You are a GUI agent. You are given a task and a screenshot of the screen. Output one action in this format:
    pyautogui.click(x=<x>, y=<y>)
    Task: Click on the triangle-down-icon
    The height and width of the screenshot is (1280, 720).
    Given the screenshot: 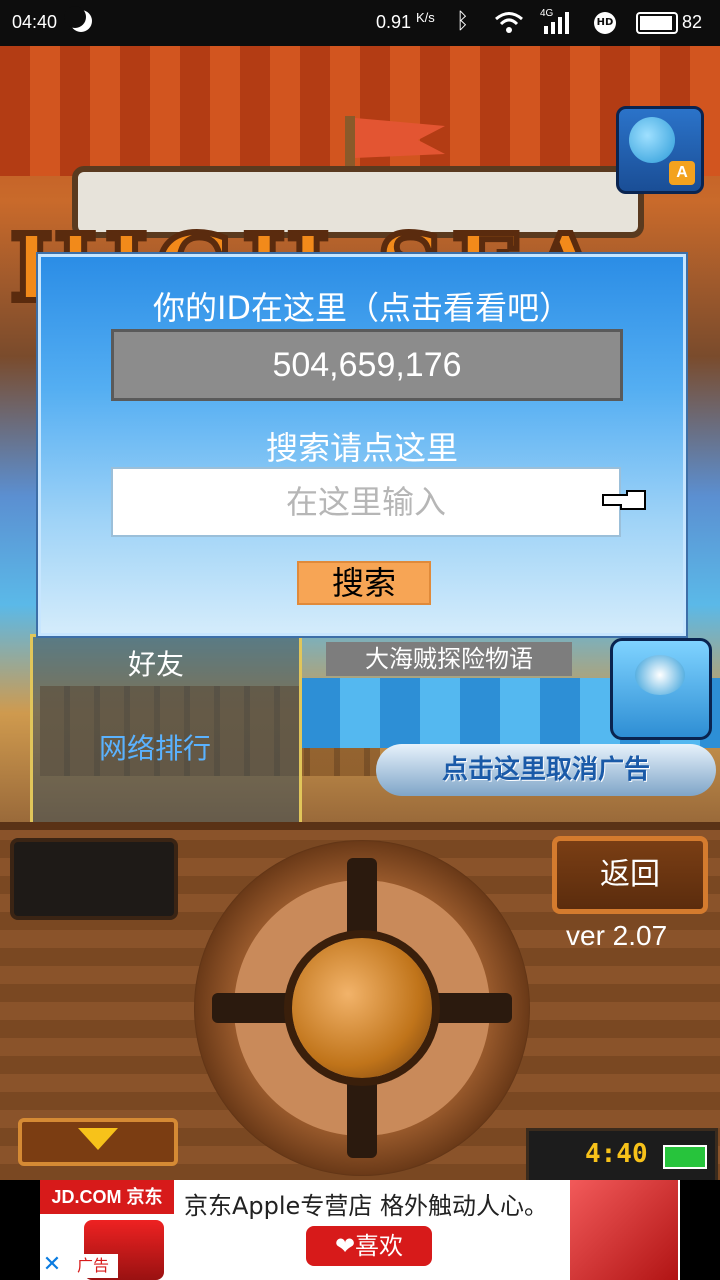 What is the action you would take?
    pyautogui.click(x=98, y=1139)
    